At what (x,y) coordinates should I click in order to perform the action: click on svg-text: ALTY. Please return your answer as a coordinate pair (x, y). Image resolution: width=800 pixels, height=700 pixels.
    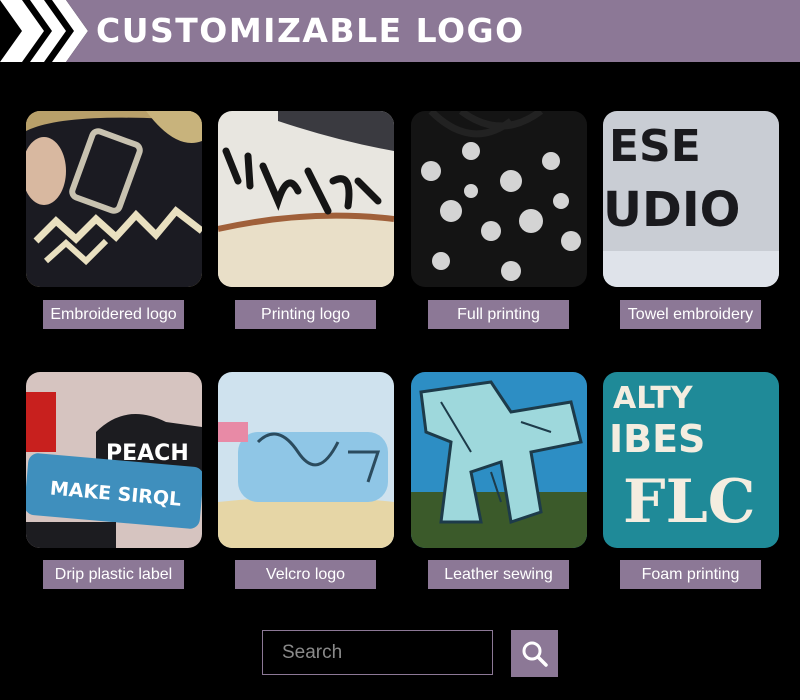
    Looking at the image, I should click on (653, 398).